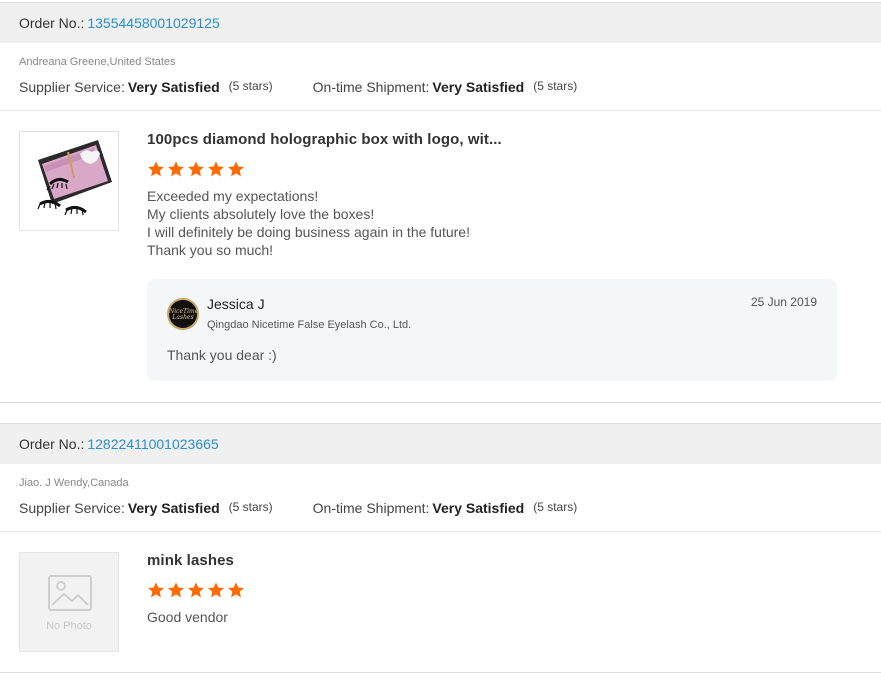 This screenshot has height=684, width=881. I want to click on order-number-link: 12822411001023665, so click(152, 444).